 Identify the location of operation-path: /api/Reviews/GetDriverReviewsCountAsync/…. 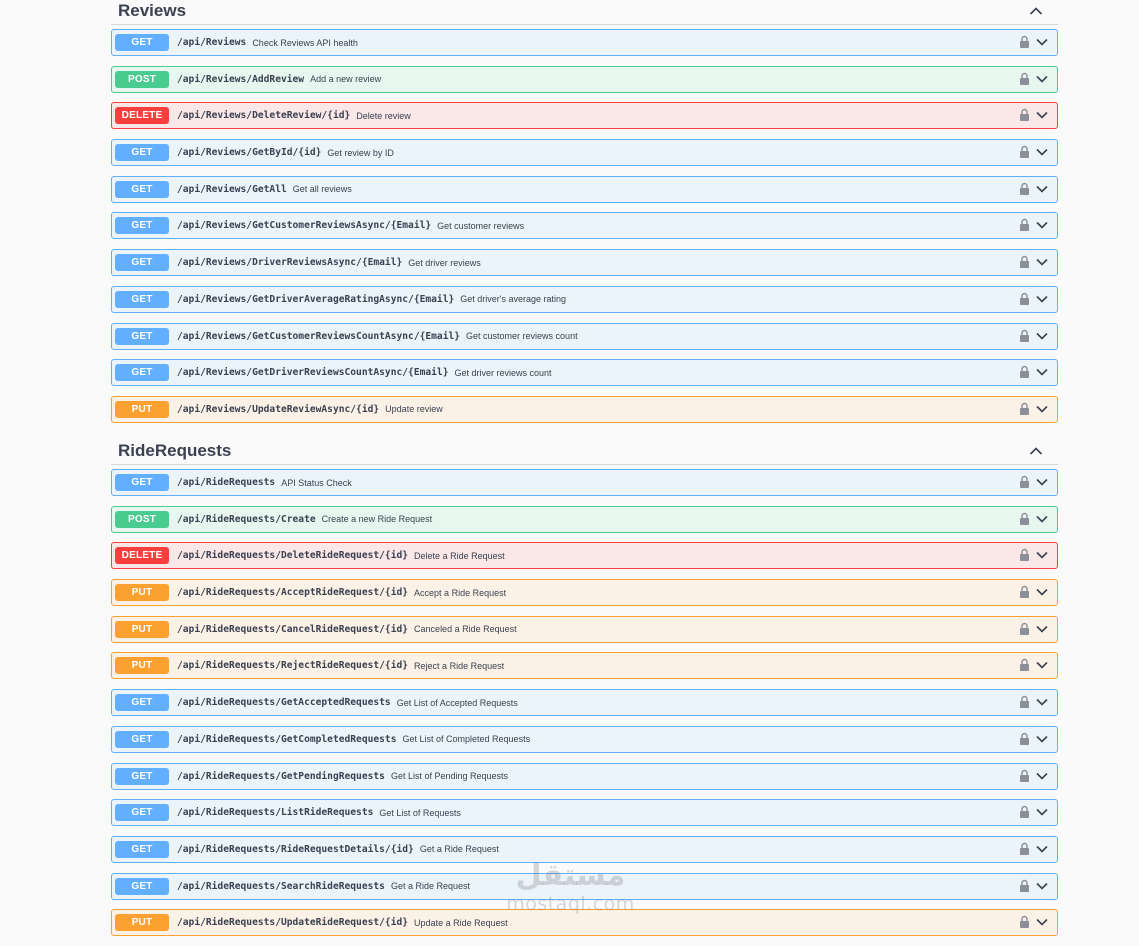
(313, 373).